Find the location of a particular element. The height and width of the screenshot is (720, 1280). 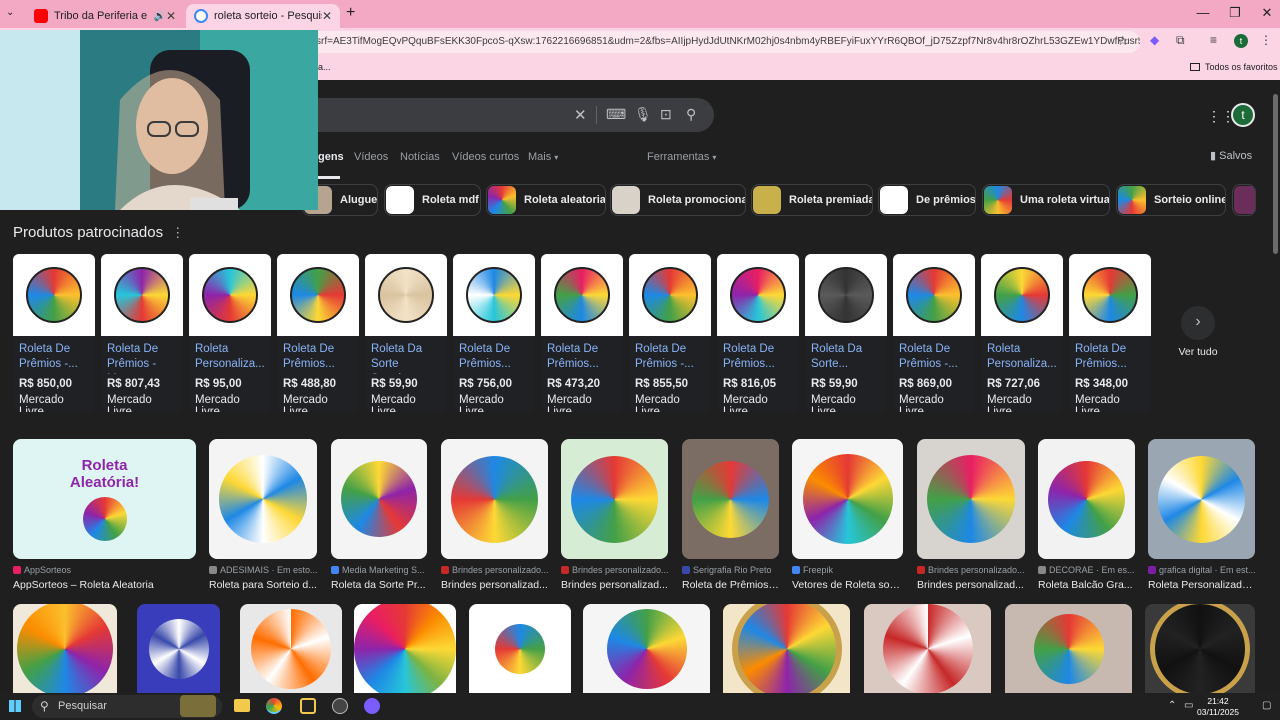

chip-partial is located at coordinates (1244, 200).